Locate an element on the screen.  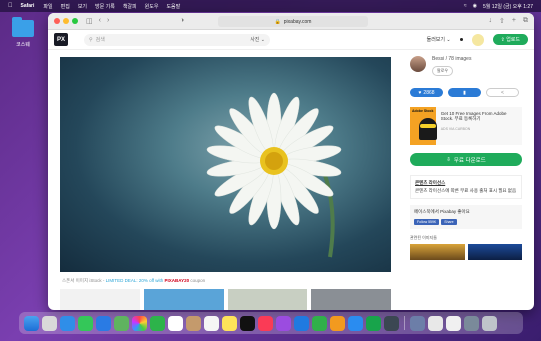
facebook-follow-button: Follow 559K is located at coordinates (427, 222).